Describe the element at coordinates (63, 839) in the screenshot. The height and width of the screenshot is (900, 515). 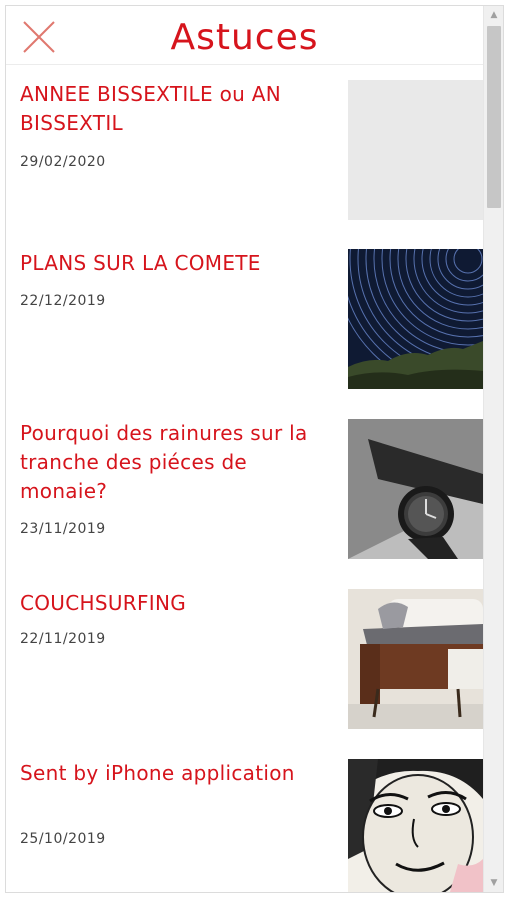
I see `article-date: 25/10/2019` at that location.